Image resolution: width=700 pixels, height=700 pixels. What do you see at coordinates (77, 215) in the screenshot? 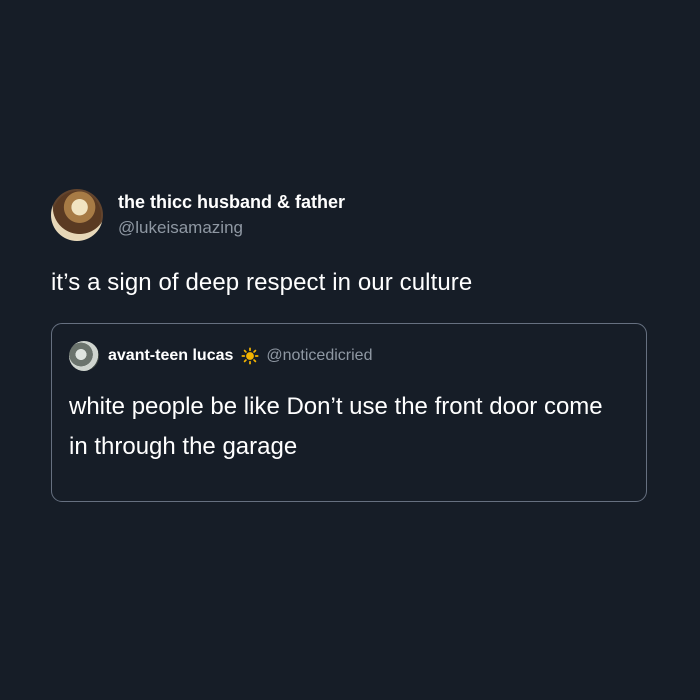
I see `profile-photo-icon` at bounding box center [77, 215].